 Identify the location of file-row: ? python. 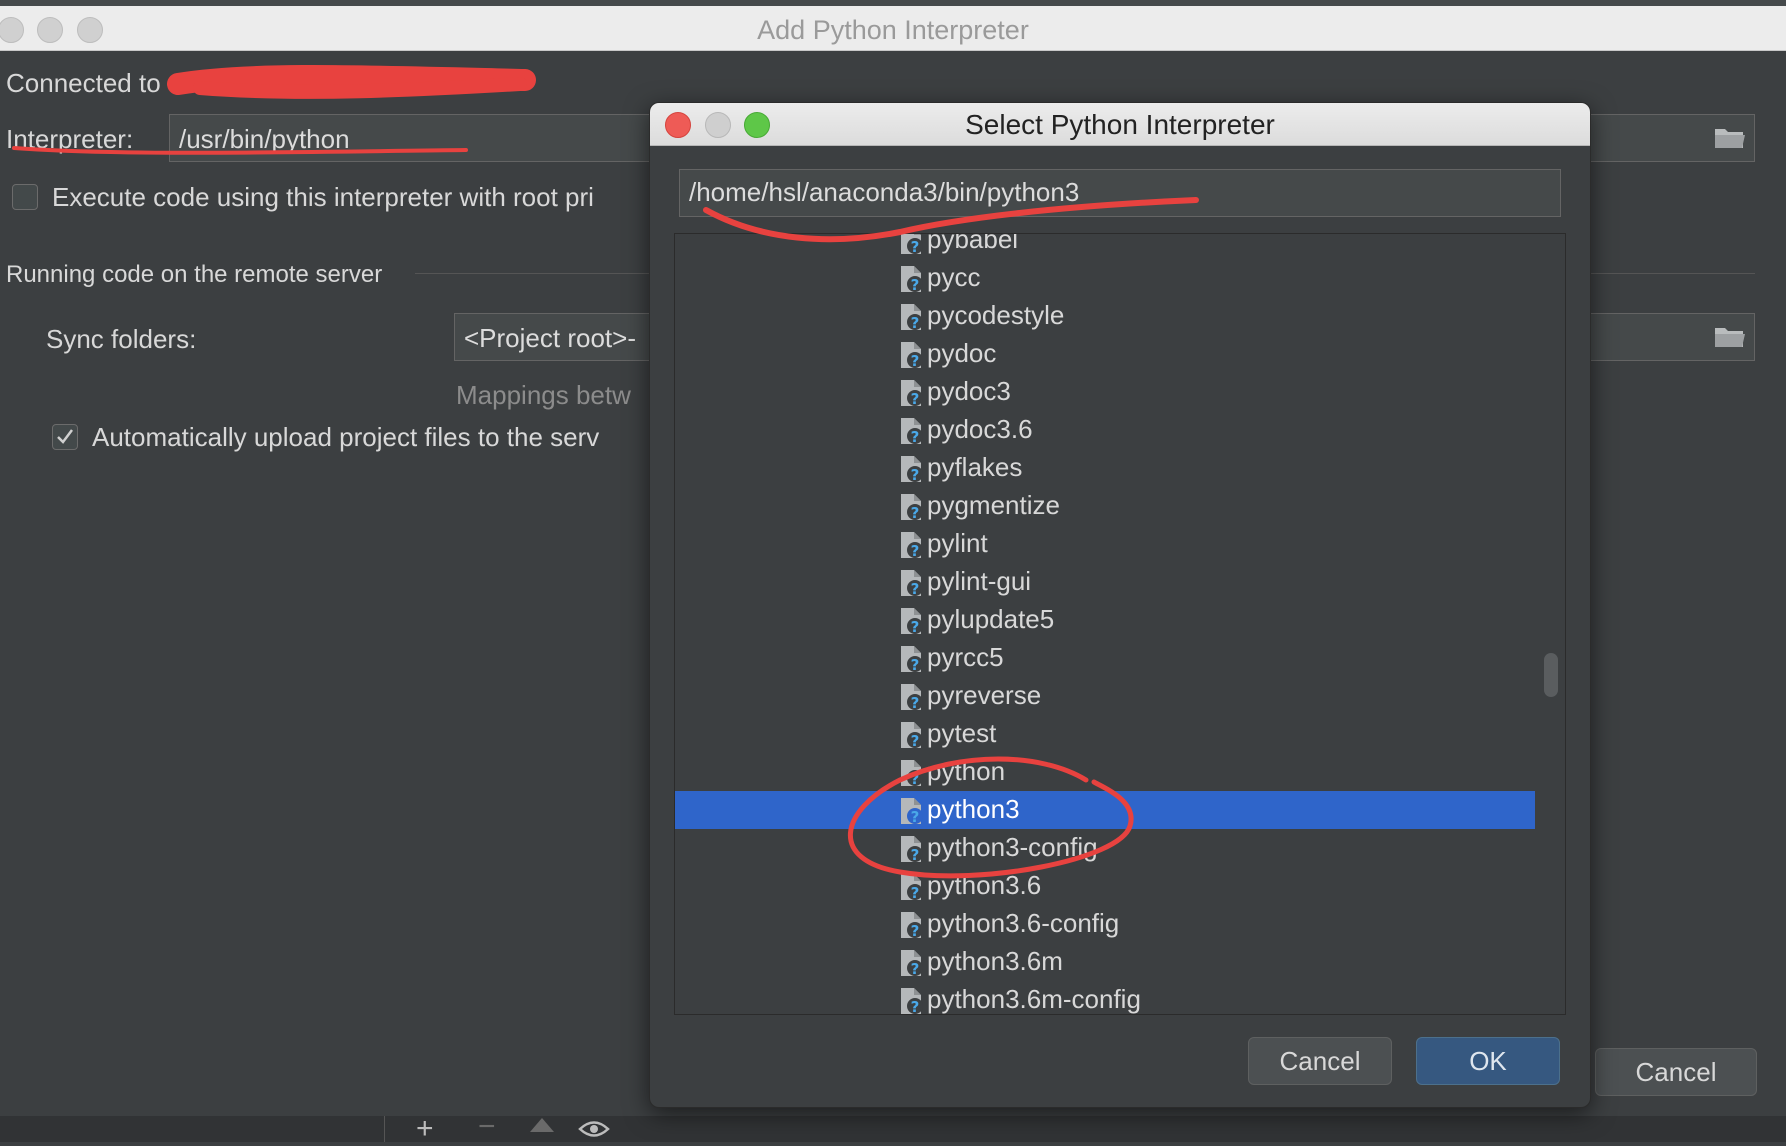
(1105, 772).